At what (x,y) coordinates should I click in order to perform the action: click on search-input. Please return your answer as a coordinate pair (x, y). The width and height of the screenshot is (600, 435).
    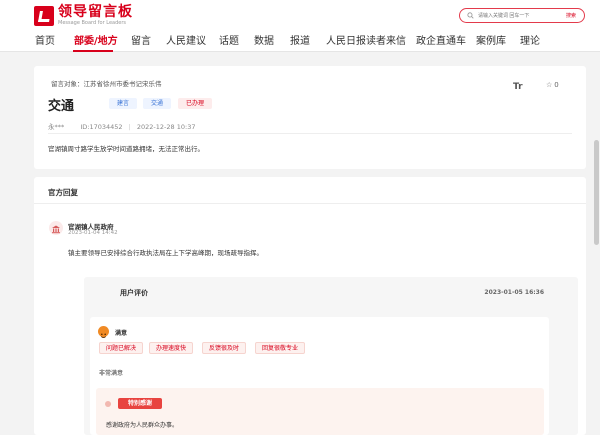
    Looking at the image, I should click on (518, 15).